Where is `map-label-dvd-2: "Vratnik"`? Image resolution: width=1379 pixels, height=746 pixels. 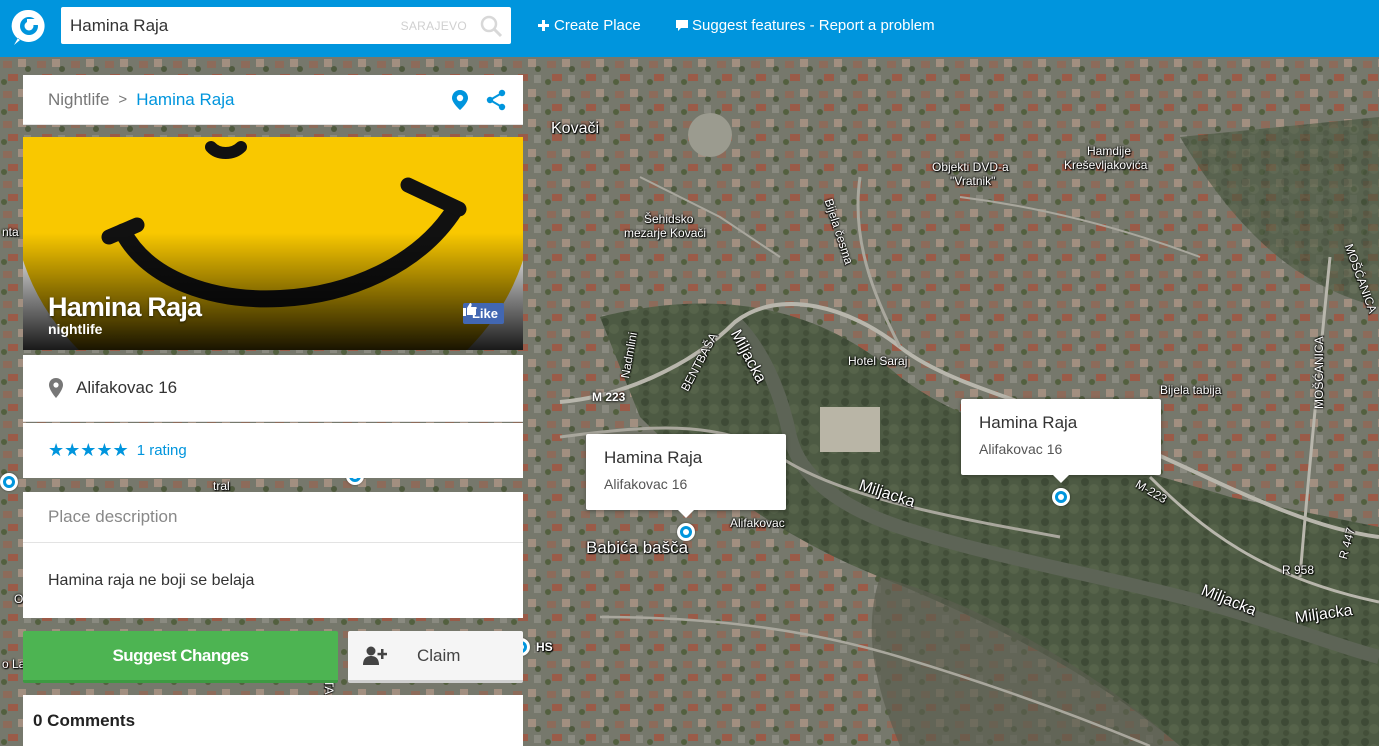 map-label-dvd-2: "Vratnik" is located at coordinates (973, 181).